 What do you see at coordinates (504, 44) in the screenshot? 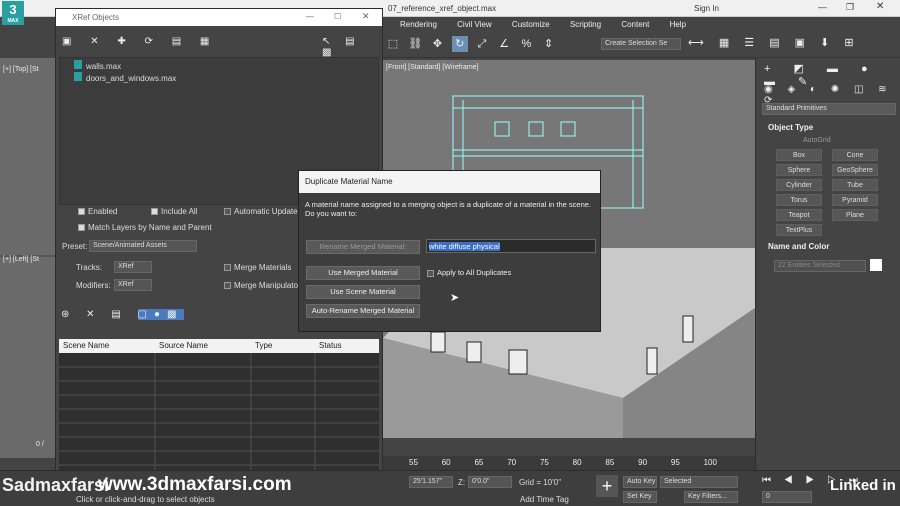
I see `angle-snap-icon: ∠` at bounding box center [504, 44].